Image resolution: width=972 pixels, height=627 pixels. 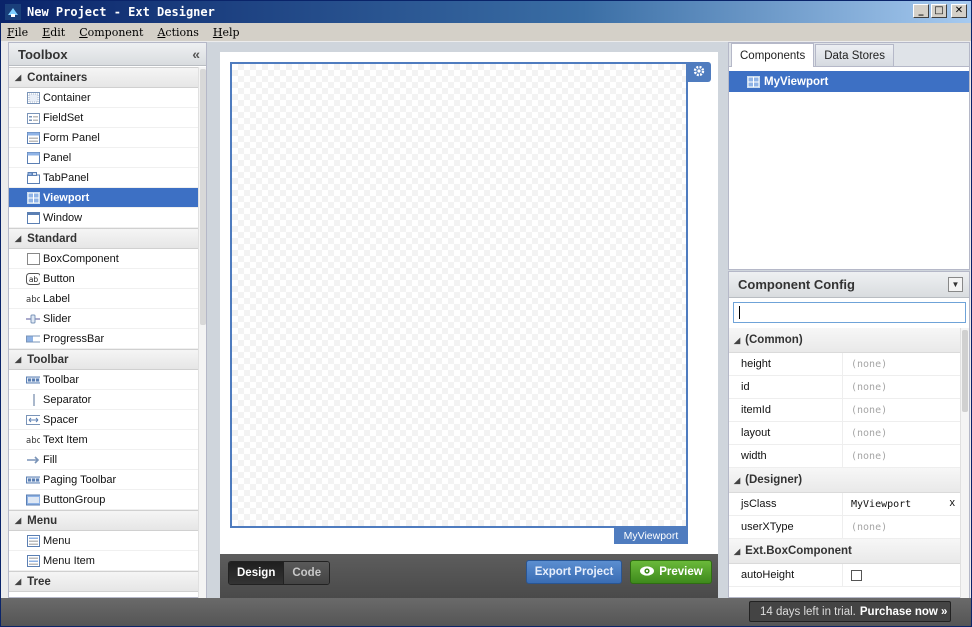 What do you see at coordinates (104, 380) in the screenshot?
I see `toolbox-item-toolbar: Toolbar` at bounding box center [104, 380].